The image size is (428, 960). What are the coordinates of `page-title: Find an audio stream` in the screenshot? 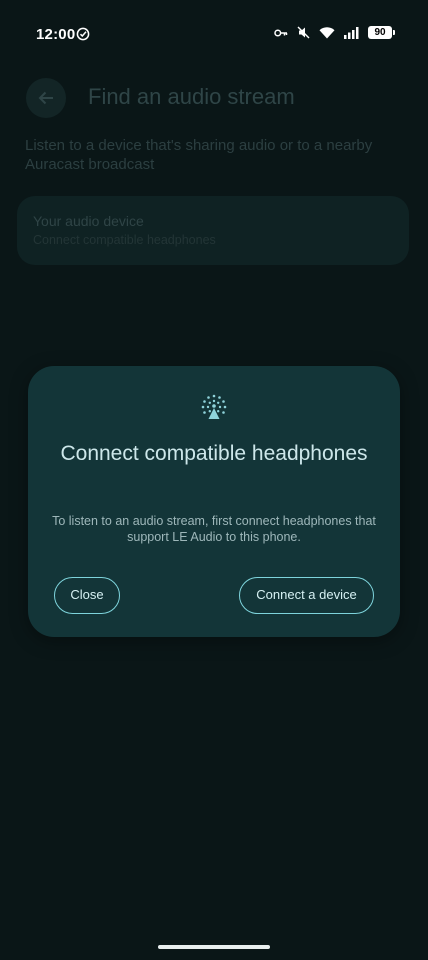 It's located at (191, 96).